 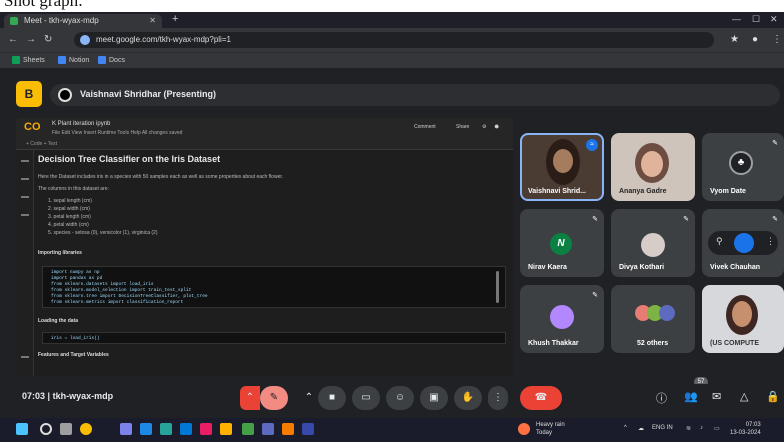 What do you see at coordinates (484, 127) in the screenshot?
I see `settings-icon: ⚙` at bounding box center [484, 127].